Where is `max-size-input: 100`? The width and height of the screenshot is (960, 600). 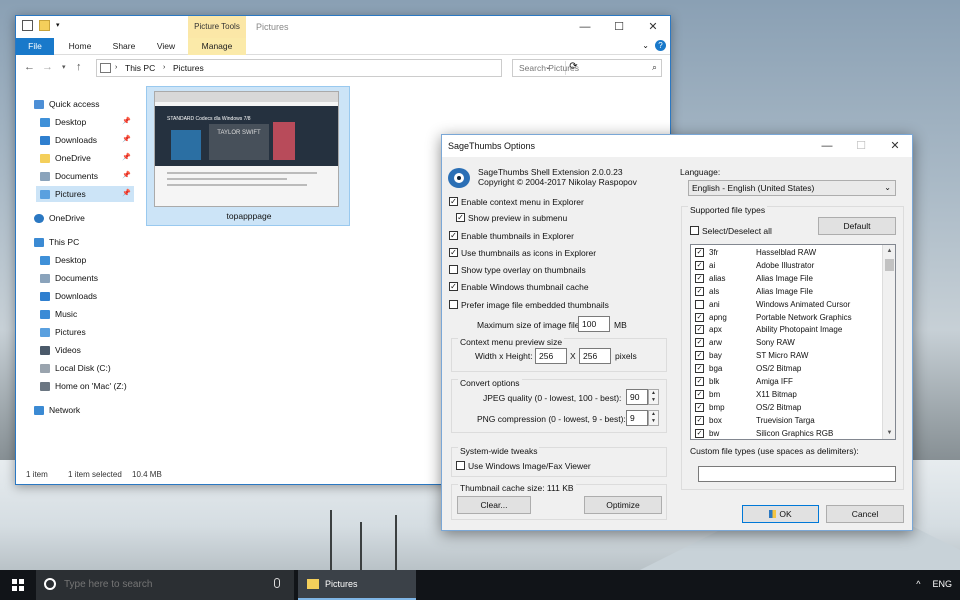
max-size-input: 100 is located at coordinates (594, 324).